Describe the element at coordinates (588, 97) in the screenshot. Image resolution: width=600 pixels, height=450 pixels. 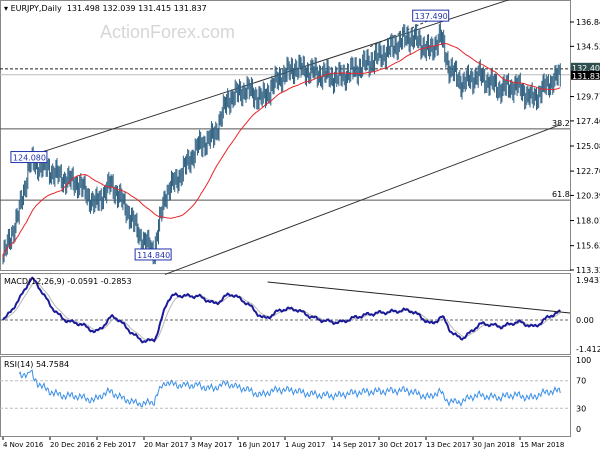
I see `y-tick-label: 129.770` at that location.